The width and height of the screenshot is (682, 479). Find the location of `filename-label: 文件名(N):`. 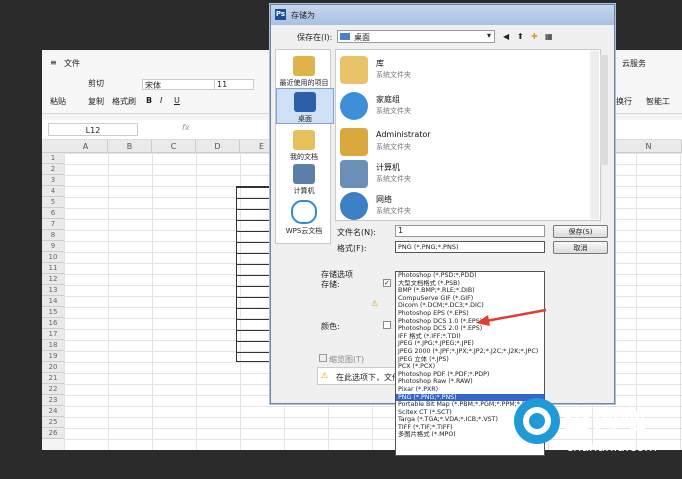

filename-label: 文件名(N): is located at coordinates (356, 232).